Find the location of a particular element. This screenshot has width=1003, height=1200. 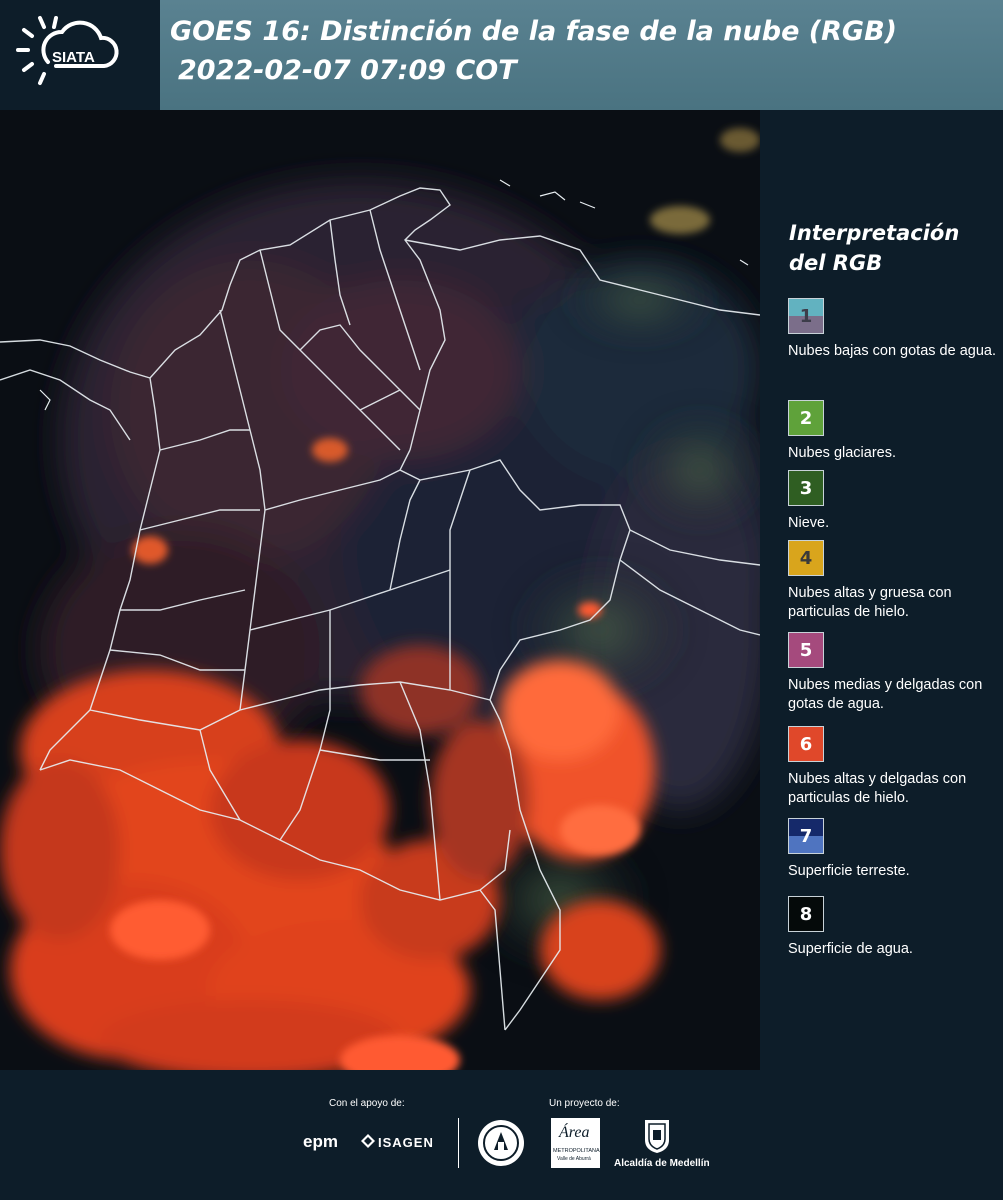

legend-number: 4 is located at coordinates (806, 558).